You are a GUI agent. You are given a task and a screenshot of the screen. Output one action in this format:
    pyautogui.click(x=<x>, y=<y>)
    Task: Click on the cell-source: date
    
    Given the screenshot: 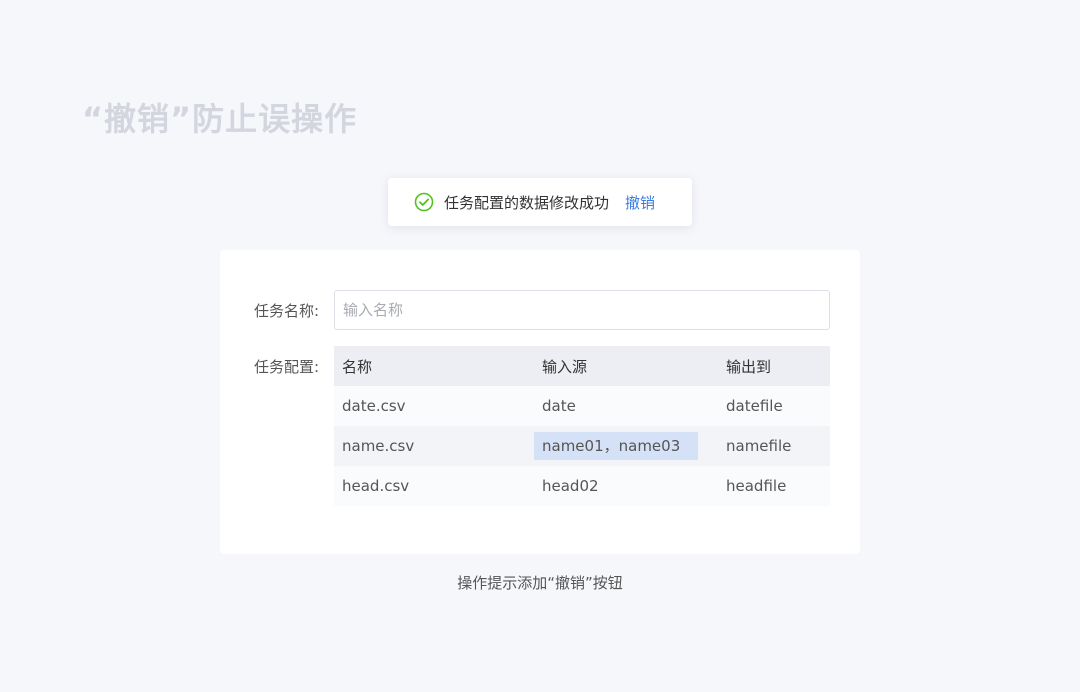 What is the action you would take?
    pyautogui.click(x=626, y=406)
    